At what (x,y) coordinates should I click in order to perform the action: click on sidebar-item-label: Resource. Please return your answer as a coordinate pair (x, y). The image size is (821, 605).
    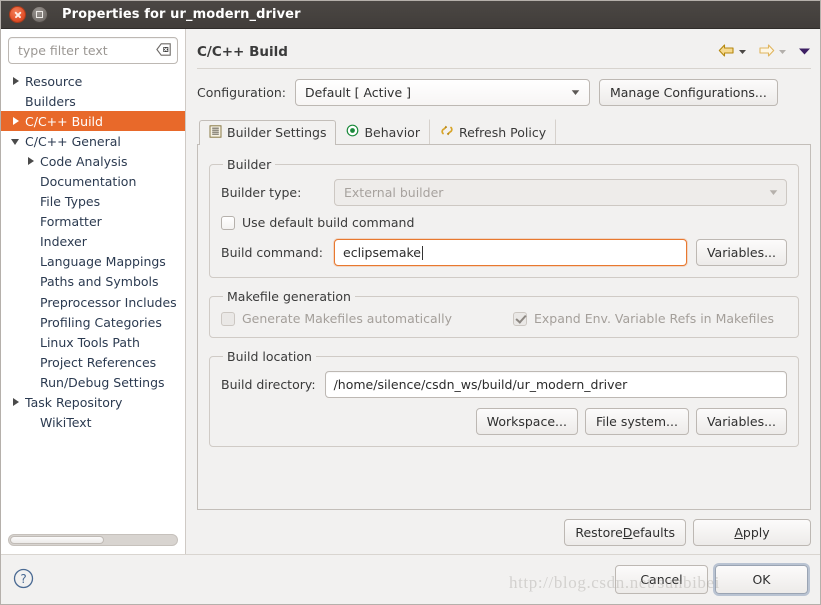
    Looking at the image, I should click on (54, 81).